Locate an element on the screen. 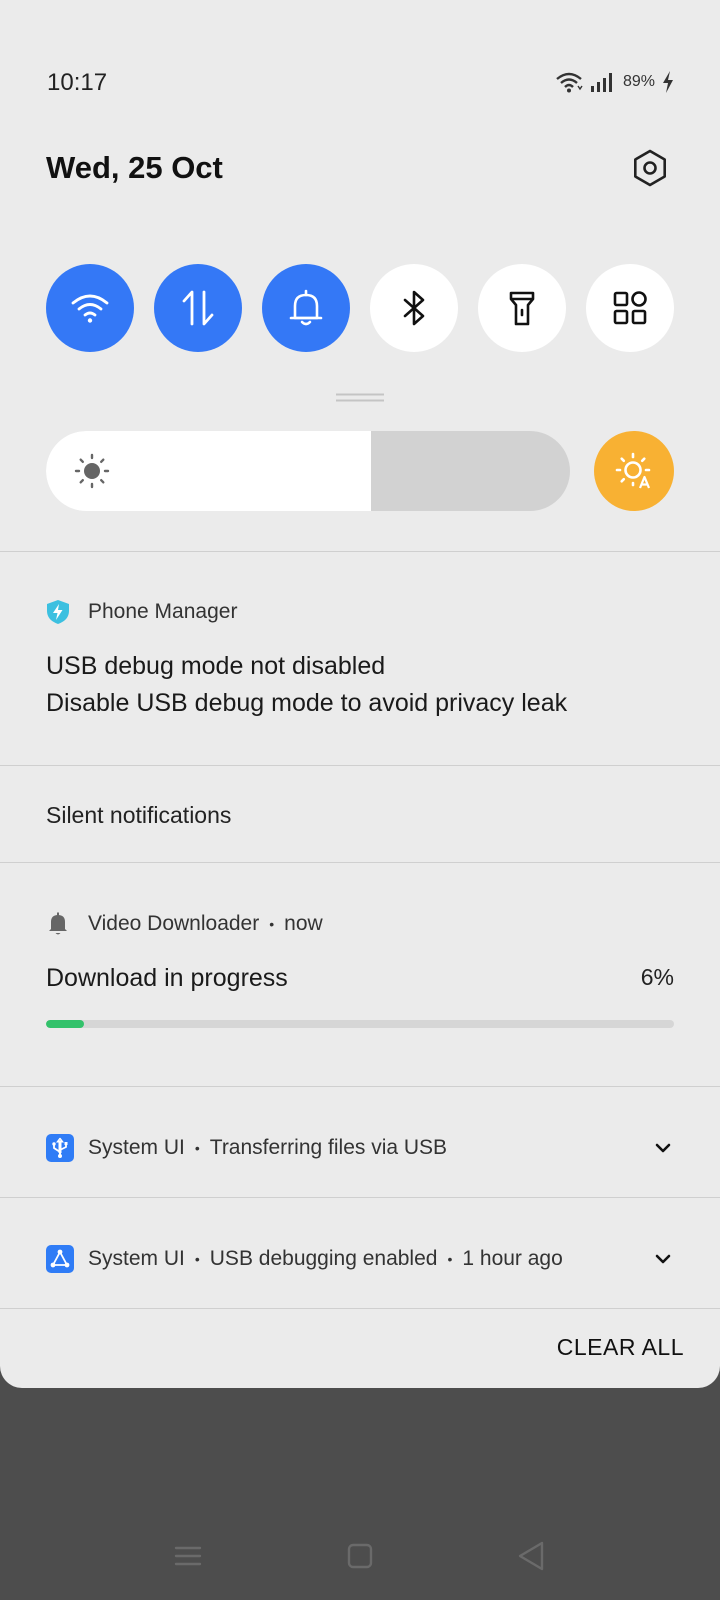 The image size is (720, 1600). flashlight-icon is located at coordinates (522, 308).